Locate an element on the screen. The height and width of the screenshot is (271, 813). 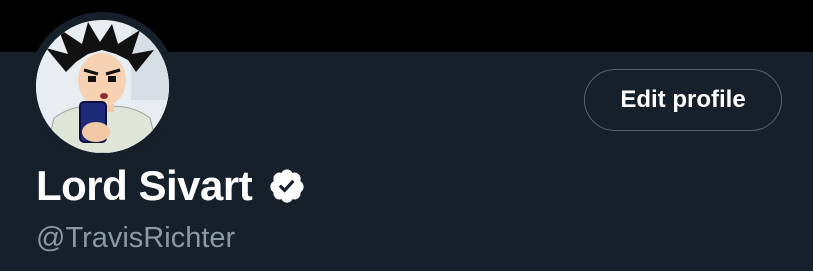
name-row: Lord Sivart is located at coordinates (171, 186).